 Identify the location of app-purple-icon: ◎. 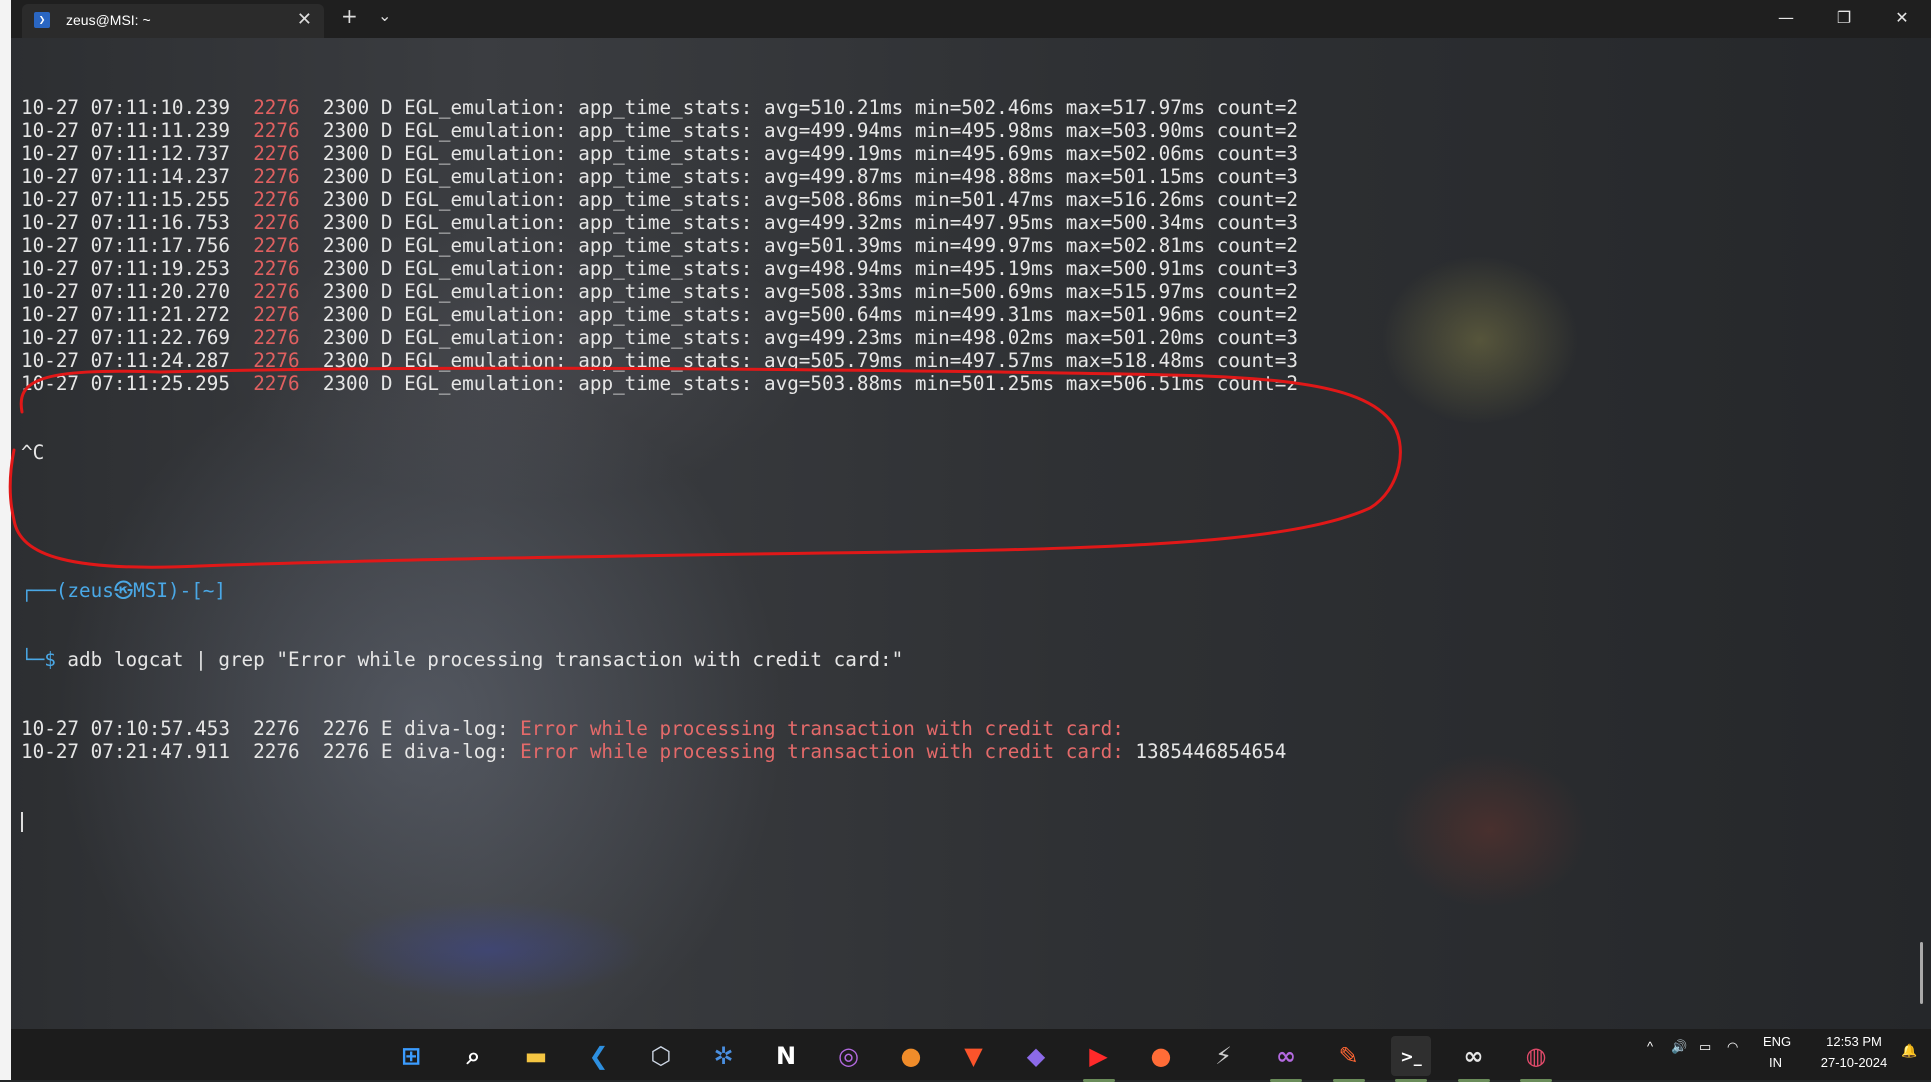
(849, 1056).